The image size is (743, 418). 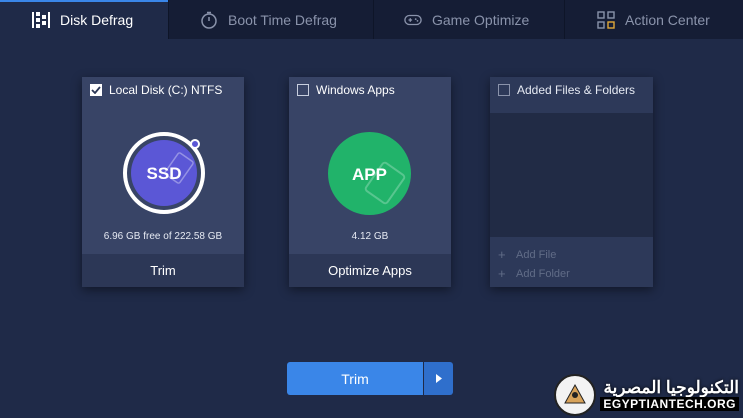 I want to click on action-center-icon, so click(x=606, y=19).